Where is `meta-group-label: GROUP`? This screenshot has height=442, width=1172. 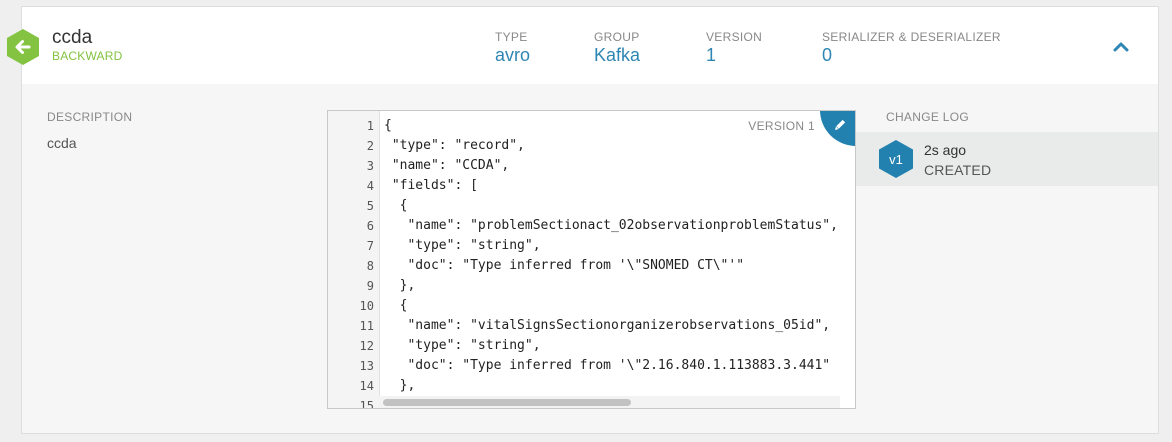 meta-group-label: GROUP is located at coordinates (617, 37).